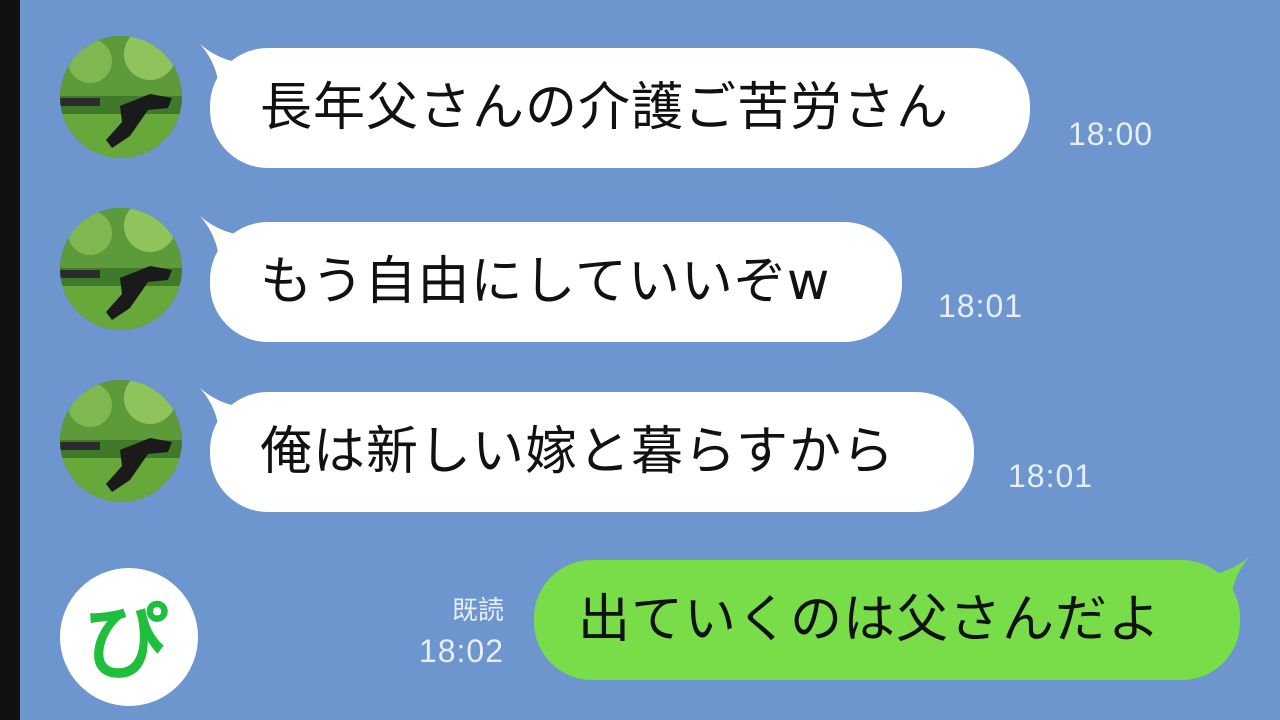 This screenshot has width=1280, height=720. I want to click on message-text: 出ていくのは父さんだよ, so click(870, 620).